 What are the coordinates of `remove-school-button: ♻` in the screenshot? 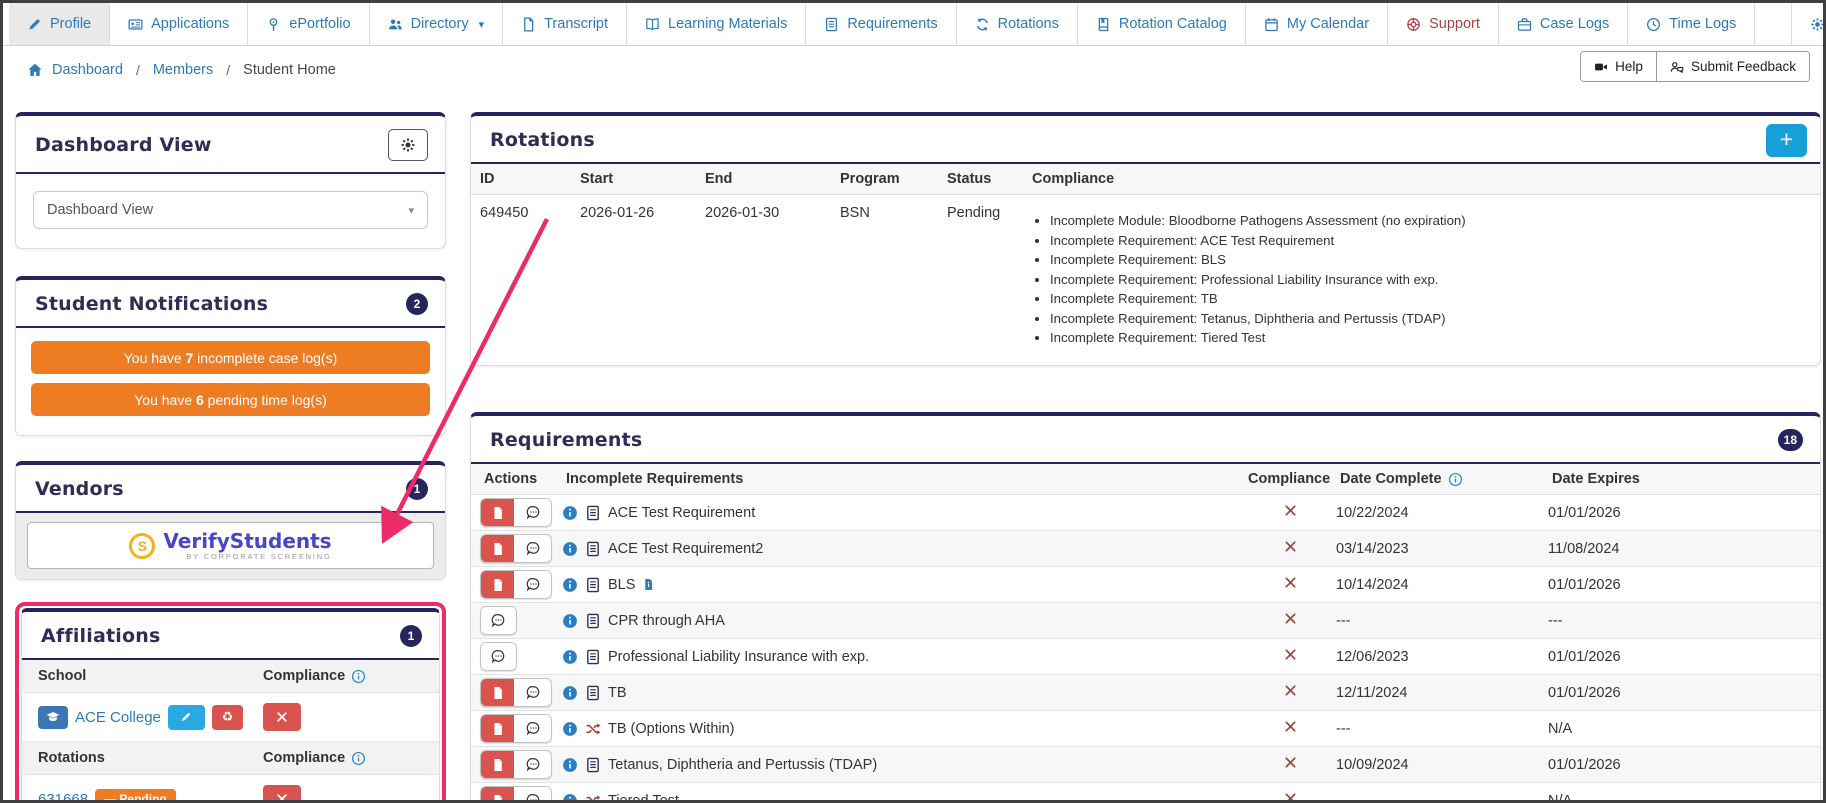 It's located at (227, 717).